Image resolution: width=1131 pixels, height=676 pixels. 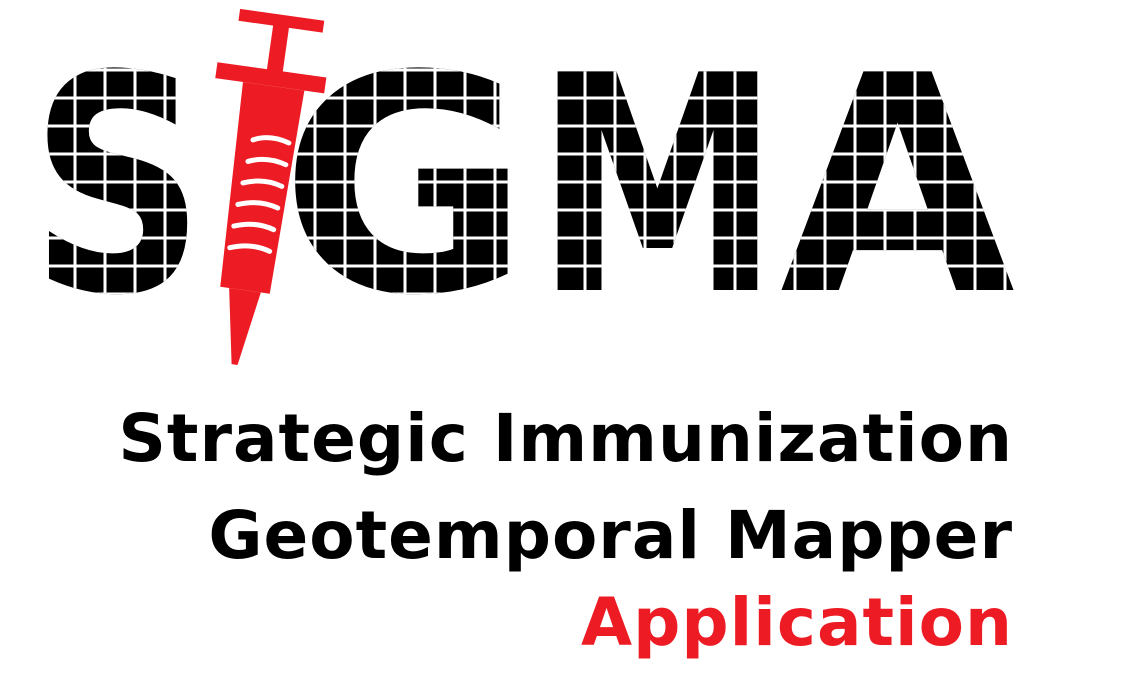 I want to click on tagline-line-1: Strategic Immunization, so click(x=565, y=438).